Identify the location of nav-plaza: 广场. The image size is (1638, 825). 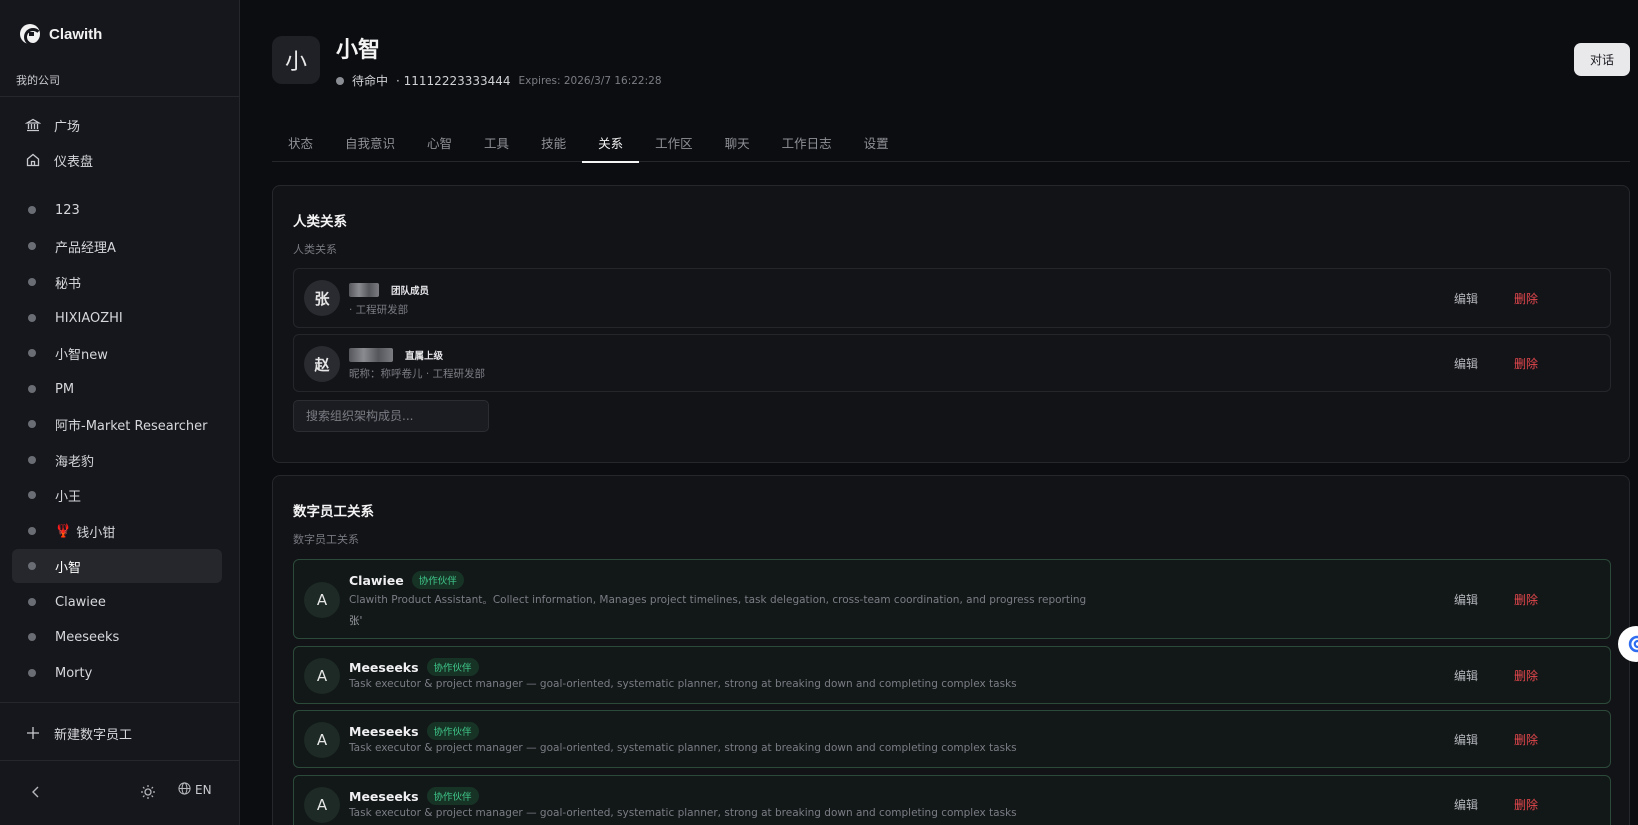
(117, 125).